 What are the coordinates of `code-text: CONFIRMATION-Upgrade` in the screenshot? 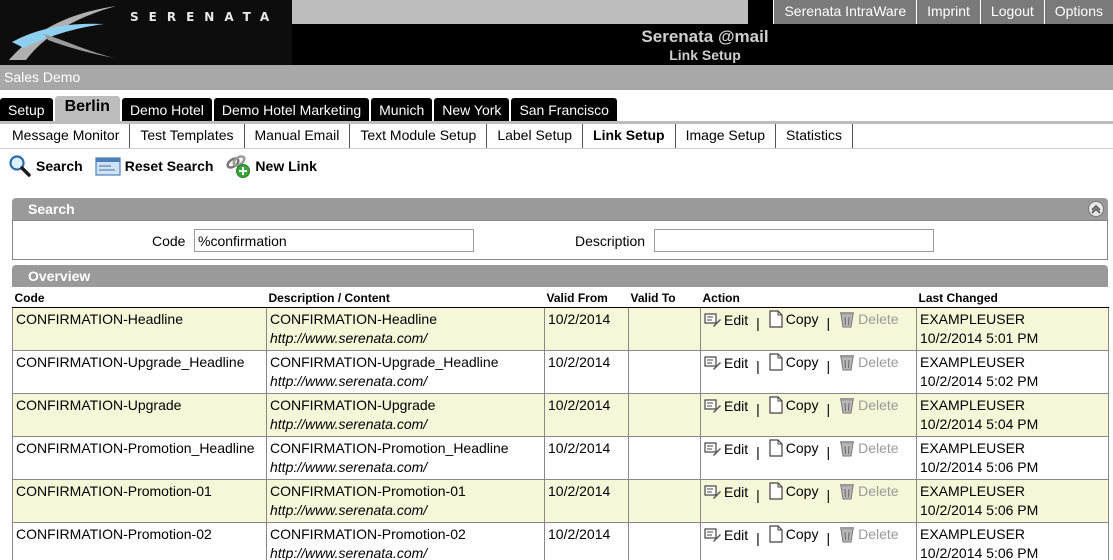 It's located at (99, 404).